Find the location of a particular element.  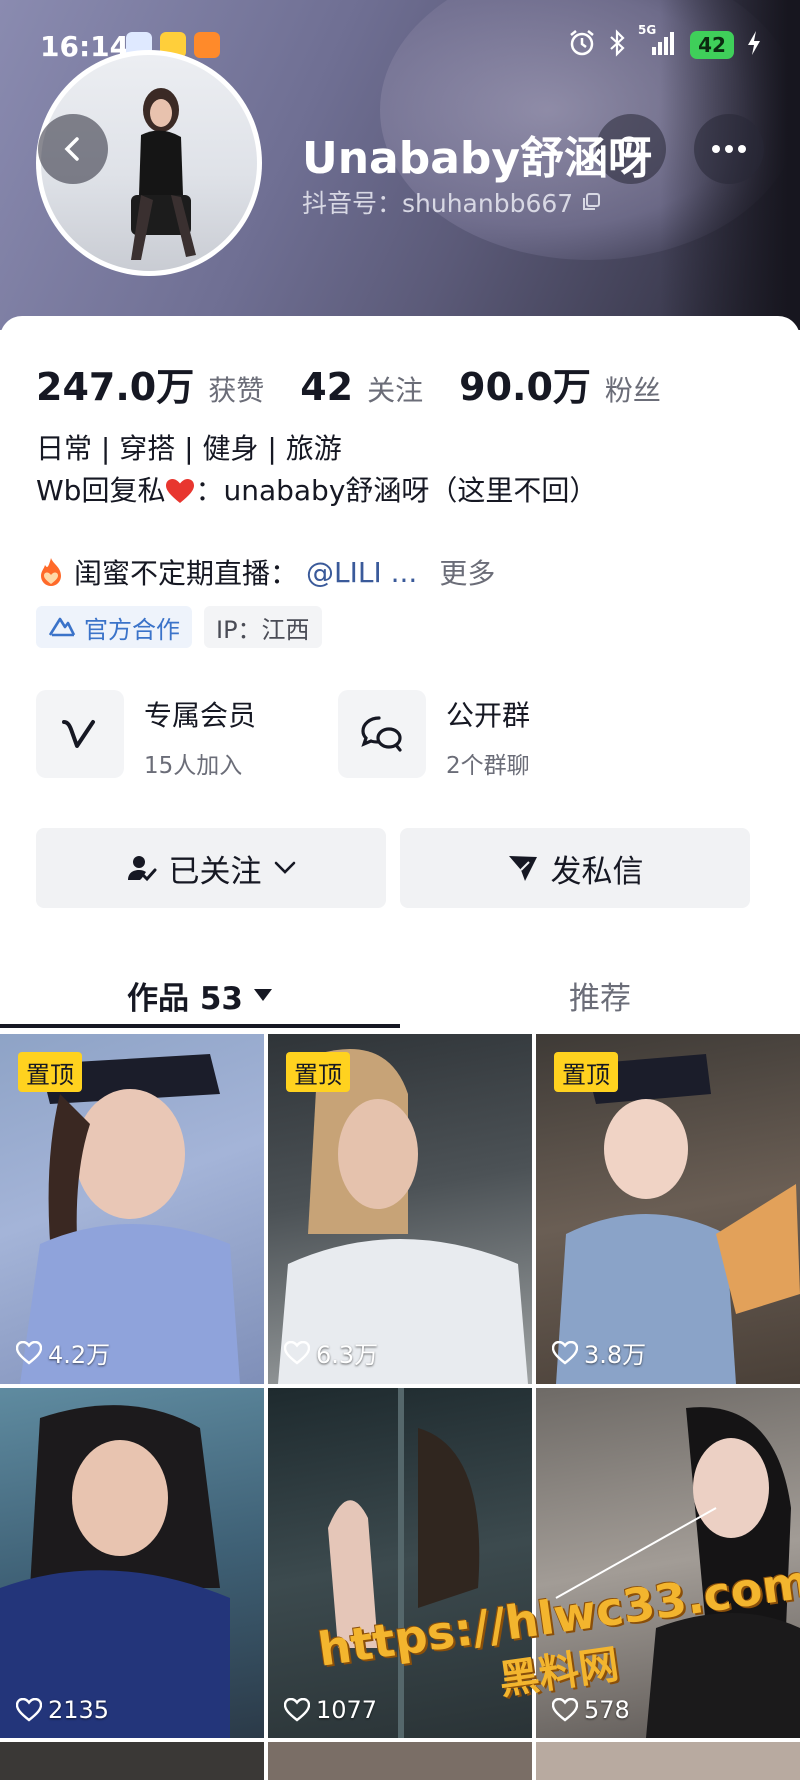

active-tab-indicator is located at coordinates (200, 1026).